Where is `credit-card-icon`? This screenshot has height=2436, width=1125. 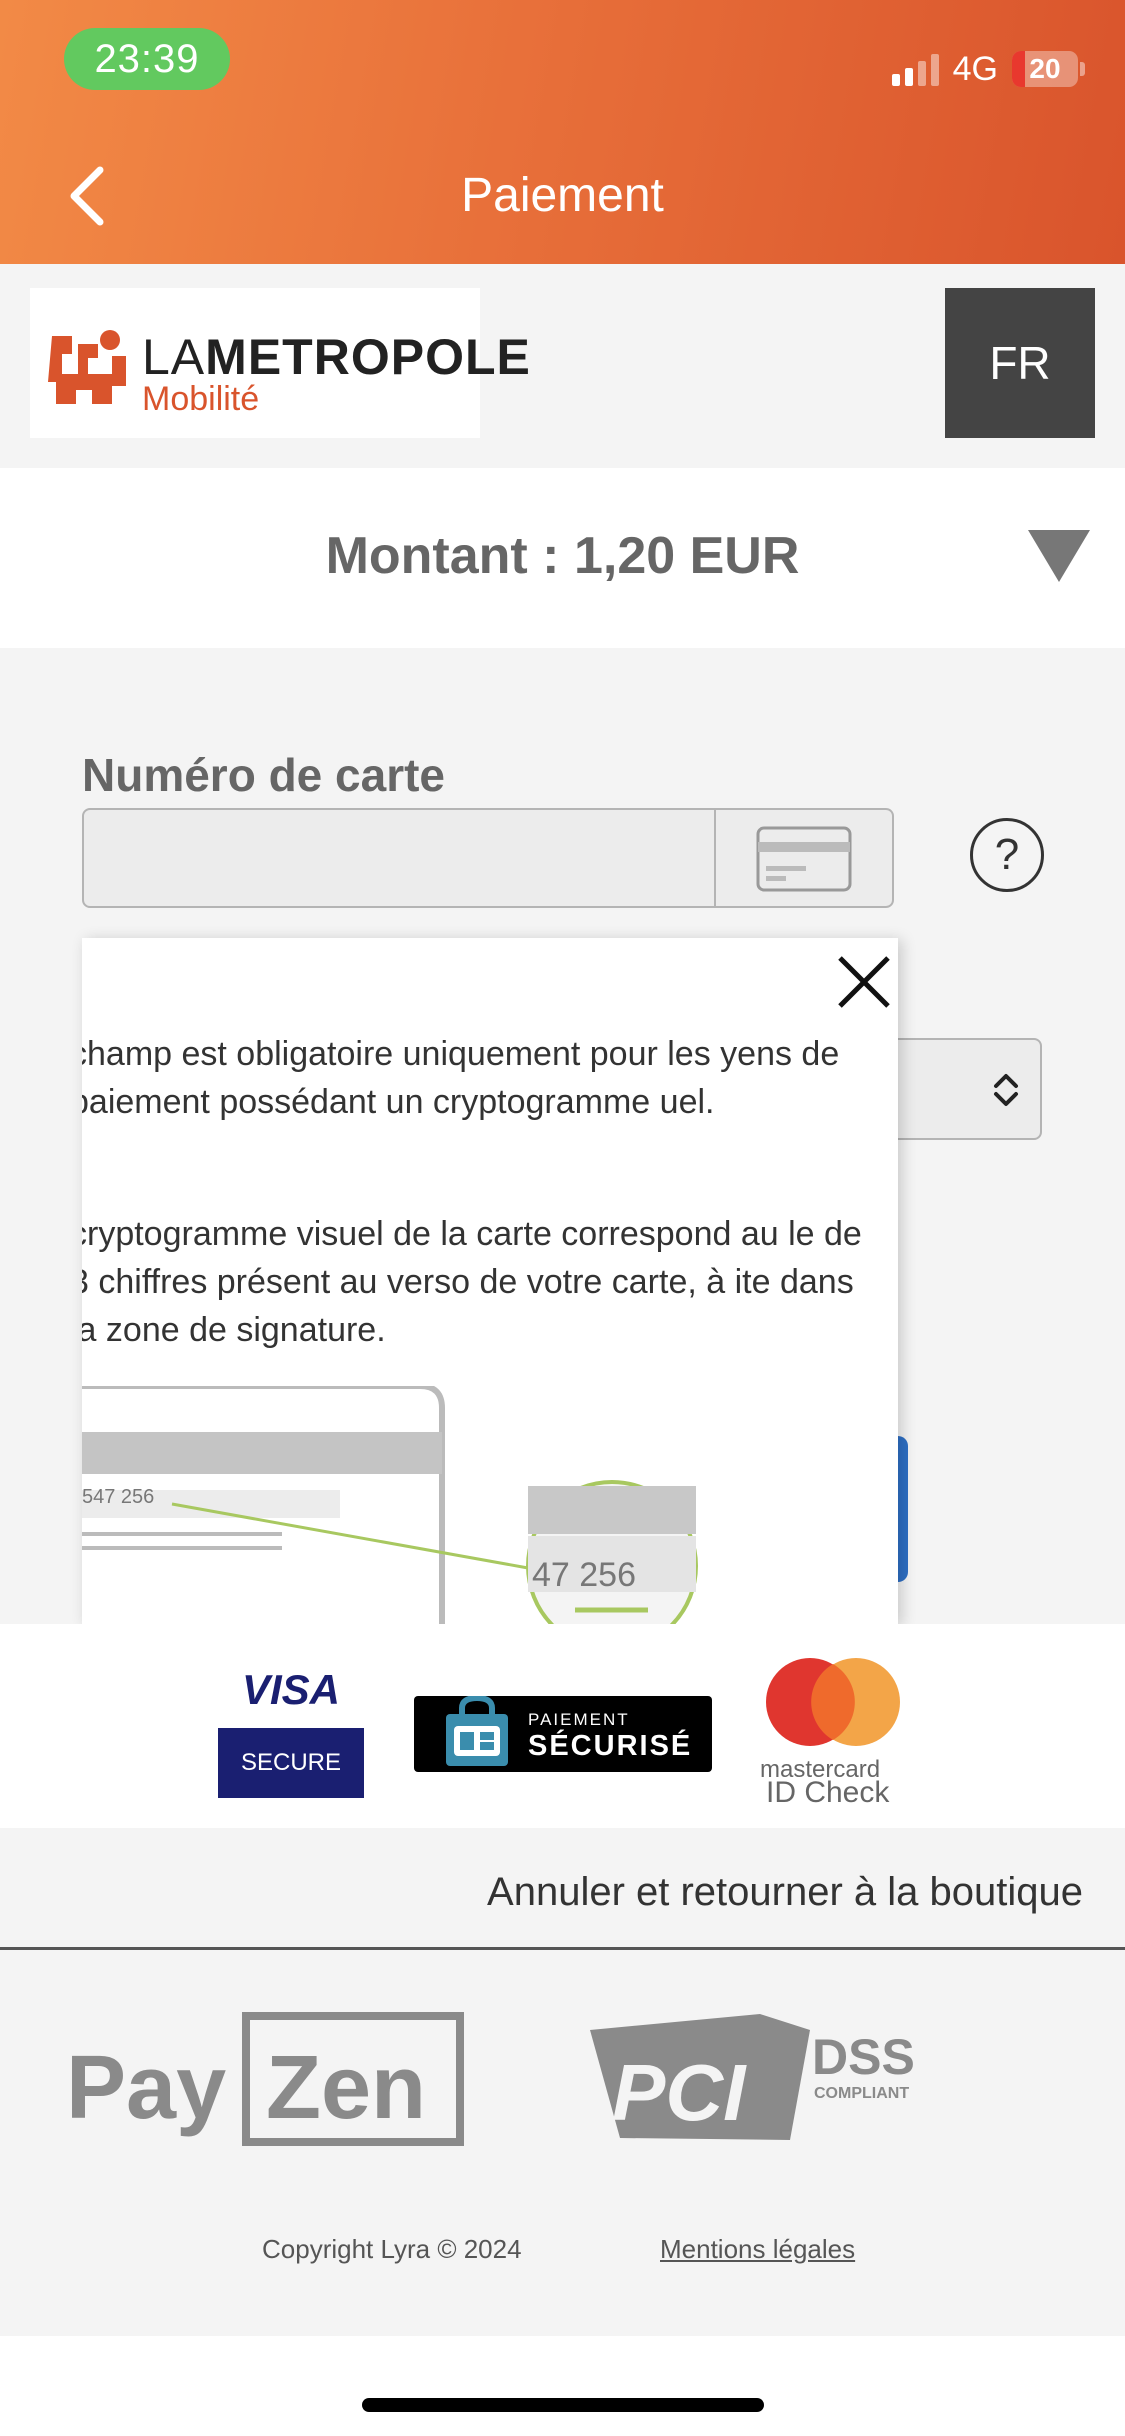 credit-card-icon is located at coordinates (804, 859).